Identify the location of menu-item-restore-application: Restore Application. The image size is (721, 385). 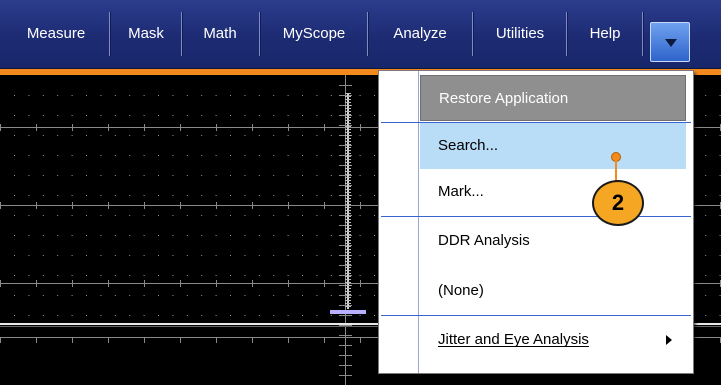
(553, 98).